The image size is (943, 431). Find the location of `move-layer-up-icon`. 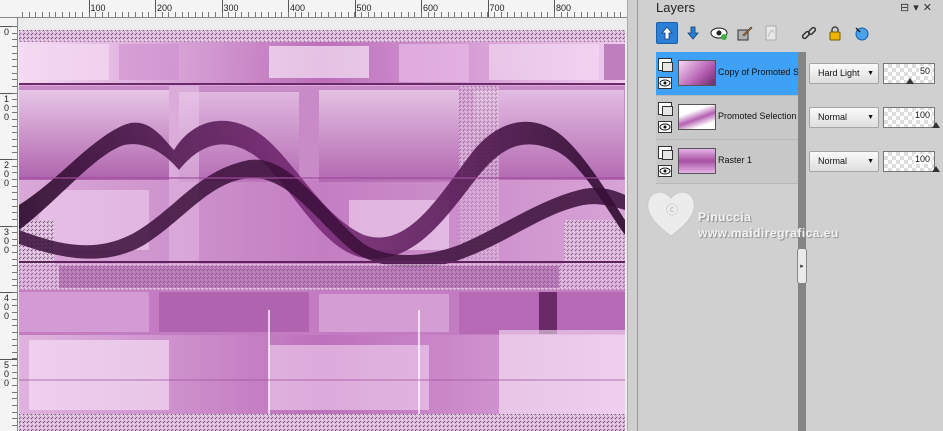

move-layer-up-icon is located at coordinates (667, 33).